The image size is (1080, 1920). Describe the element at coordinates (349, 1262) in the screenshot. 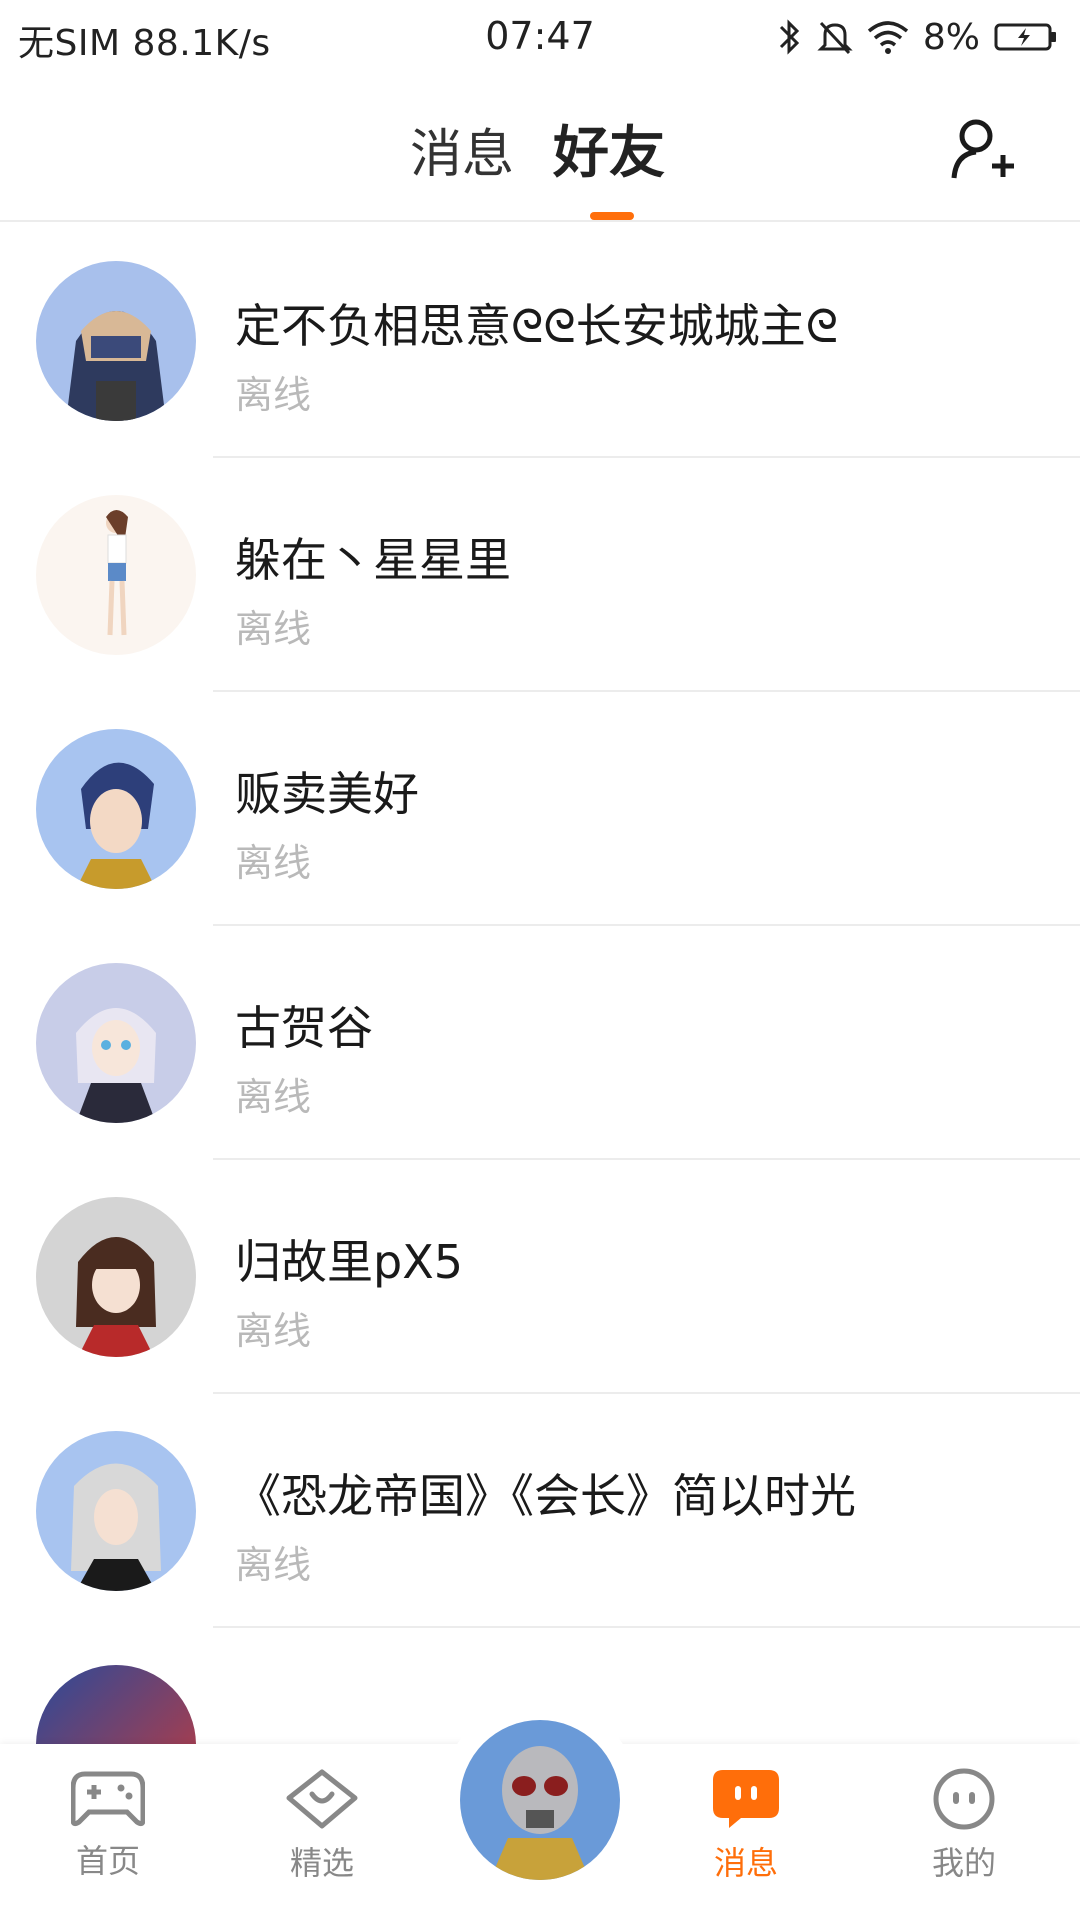

I see `friend-name: 归故里pX5` at that location.